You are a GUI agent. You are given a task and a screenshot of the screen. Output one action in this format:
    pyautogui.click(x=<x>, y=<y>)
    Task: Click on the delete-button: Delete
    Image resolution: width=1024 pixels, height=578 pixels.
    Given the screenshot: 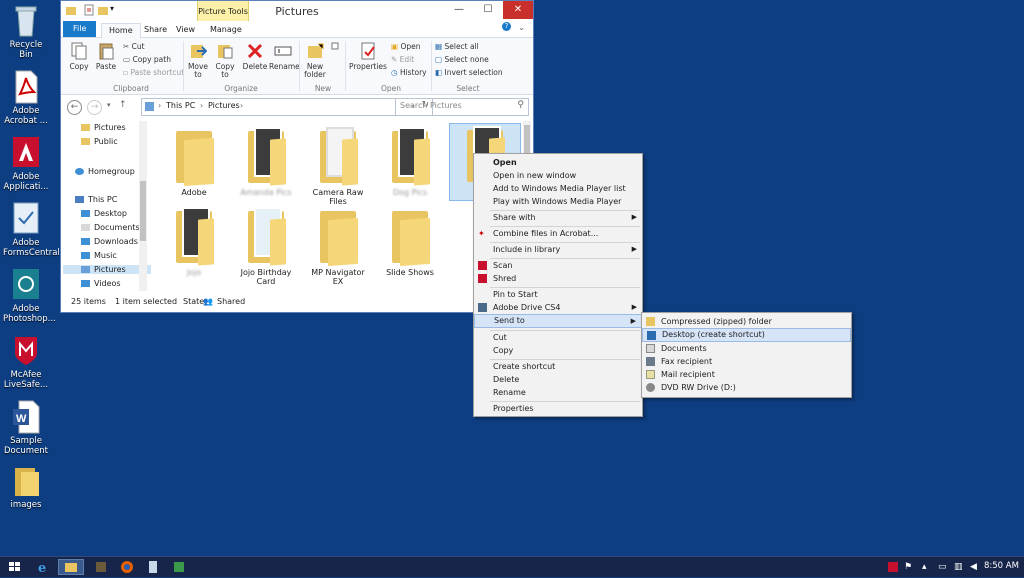 What is the action you would take?
    pyautogui.click(x=255, y=56)
    